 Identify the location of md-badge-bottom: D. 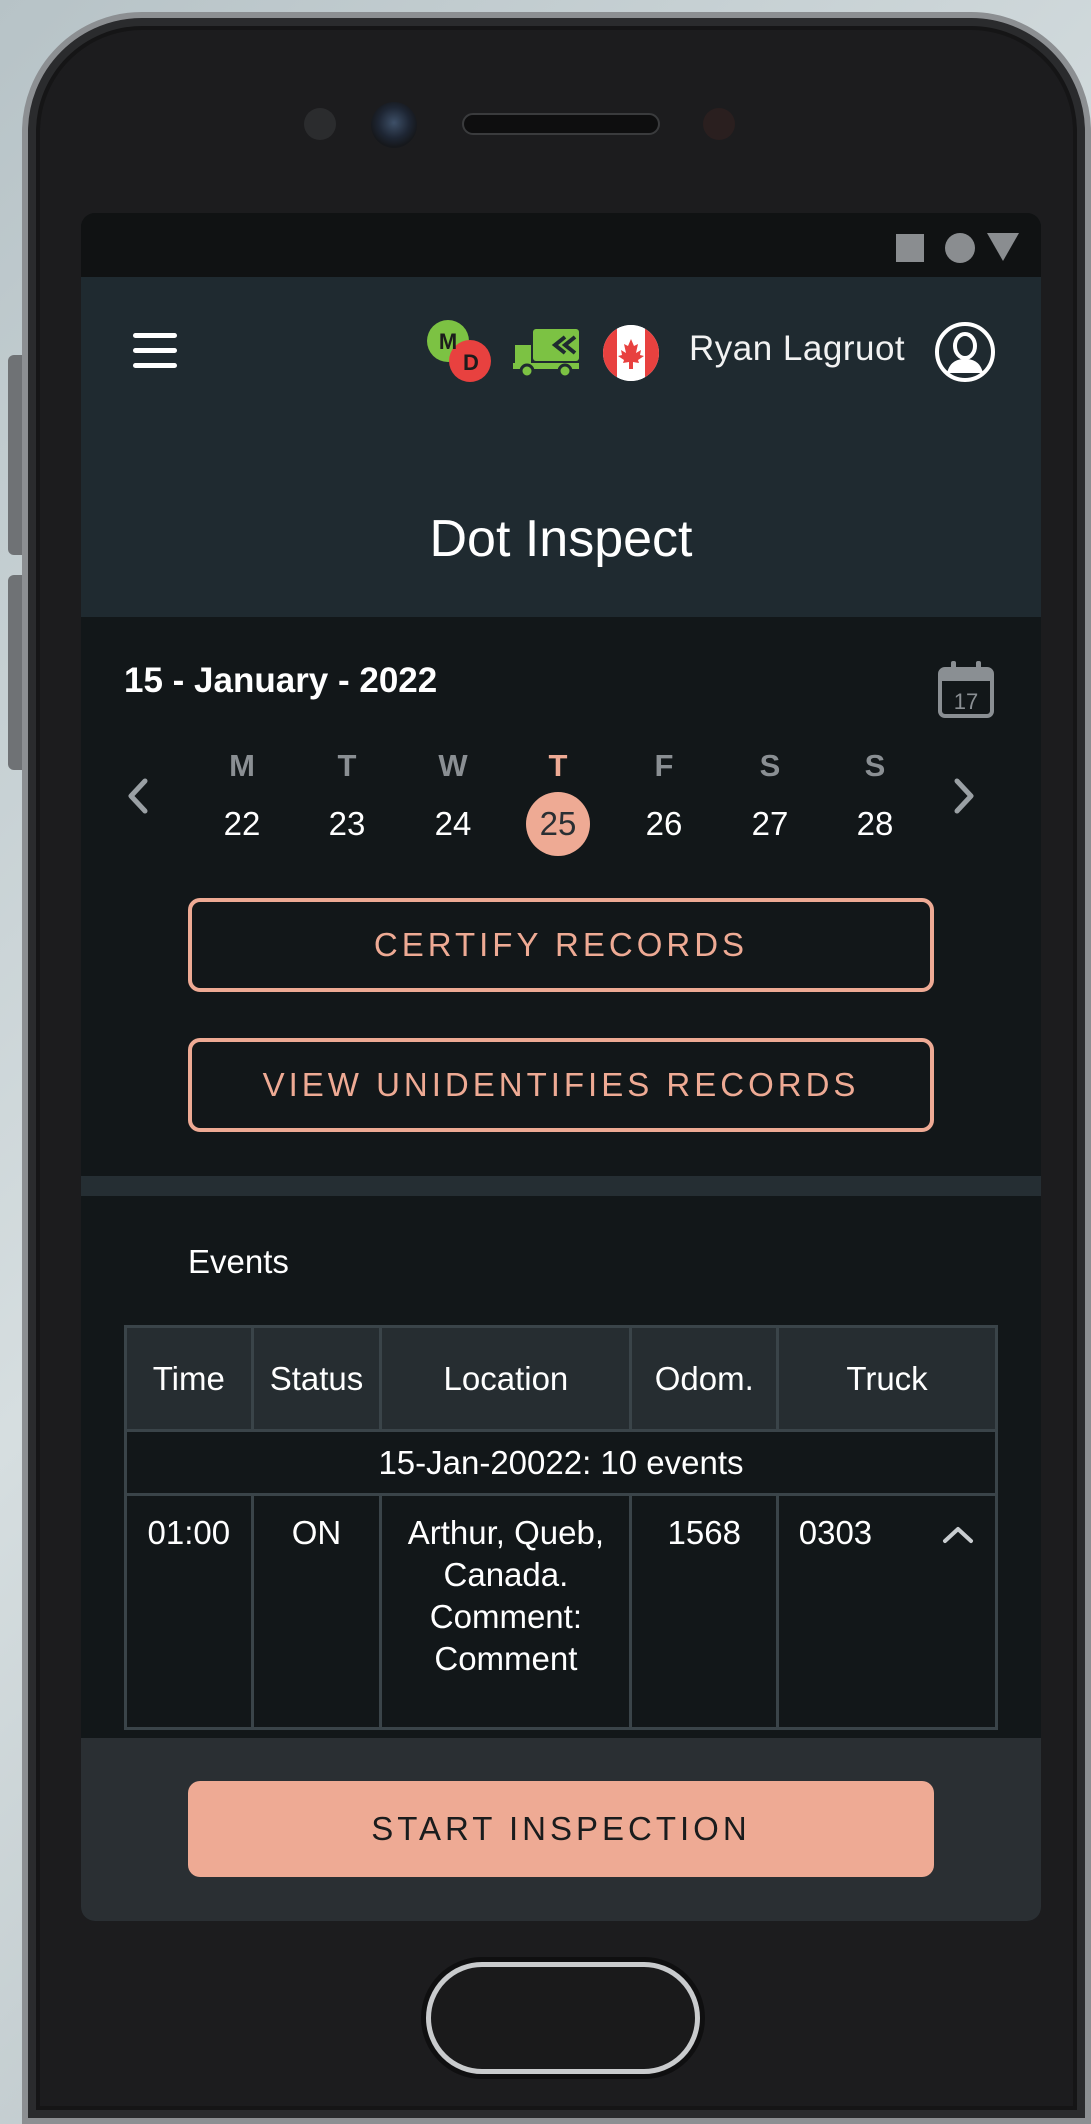
(471, 362).